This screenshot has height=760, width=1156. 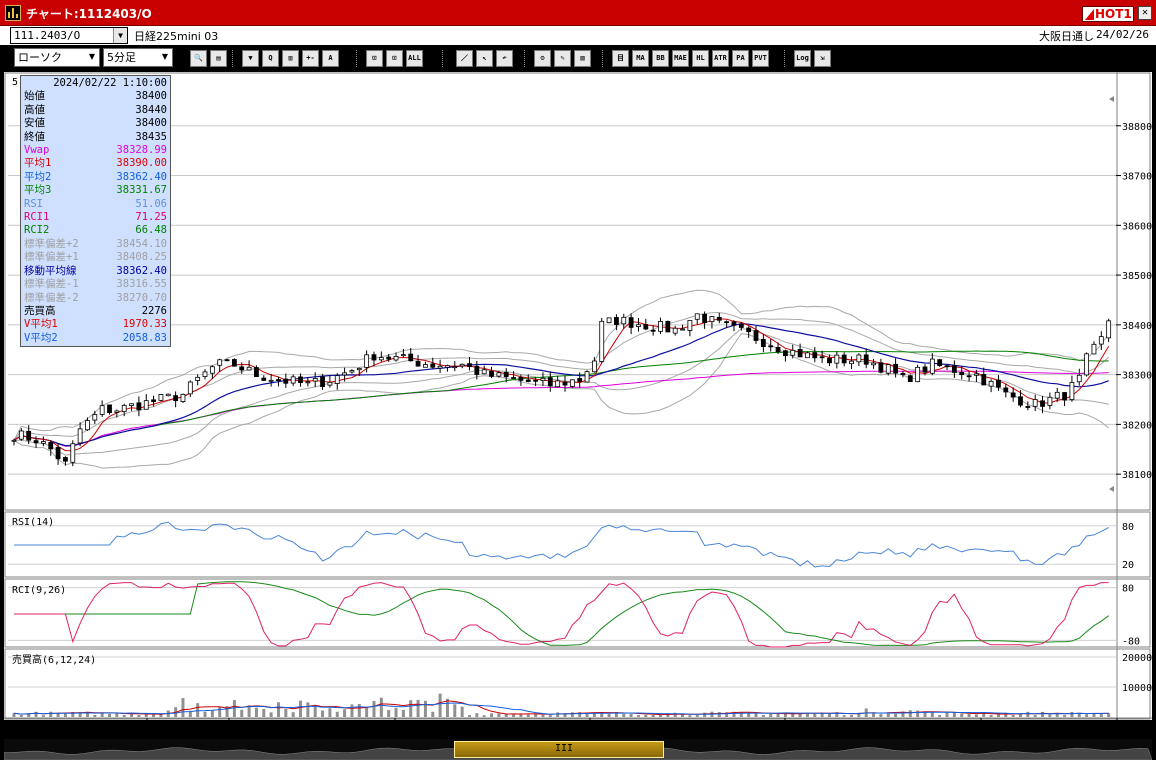 I want to click on hot1-button: HOT1, so click(x=1108, y=14).